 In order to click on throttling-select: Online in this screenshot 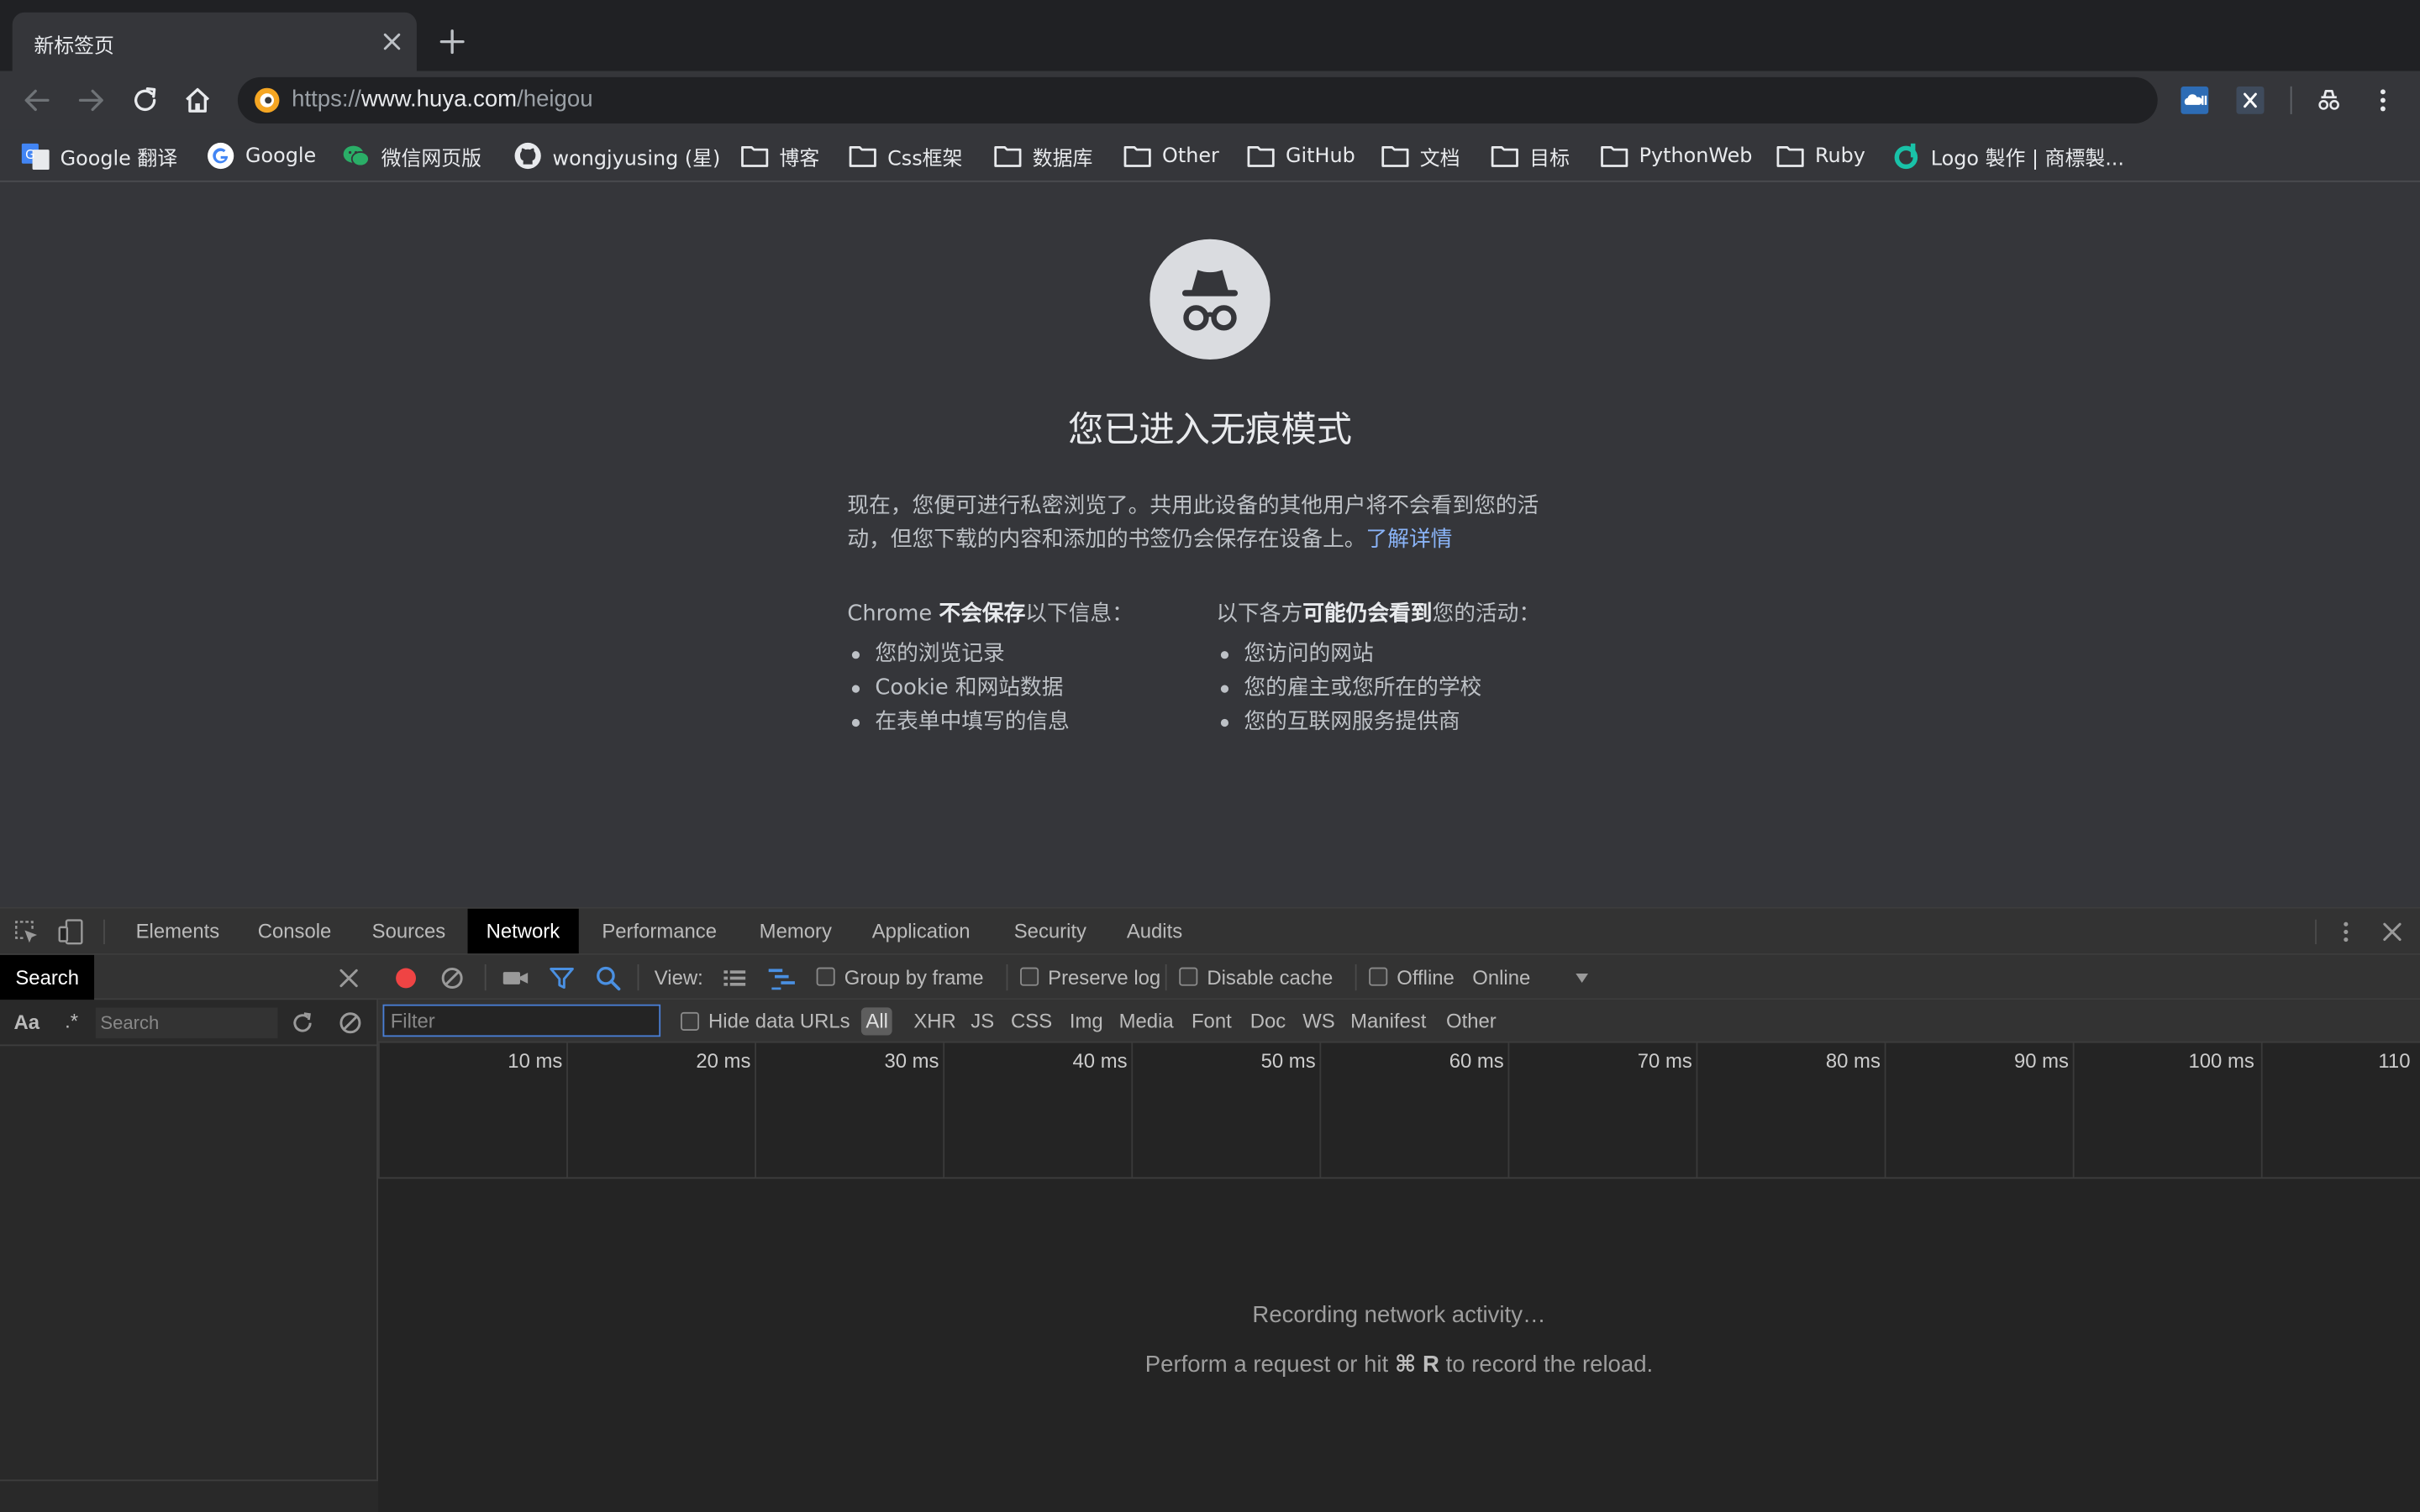, I will do `click(1501, 978)`.